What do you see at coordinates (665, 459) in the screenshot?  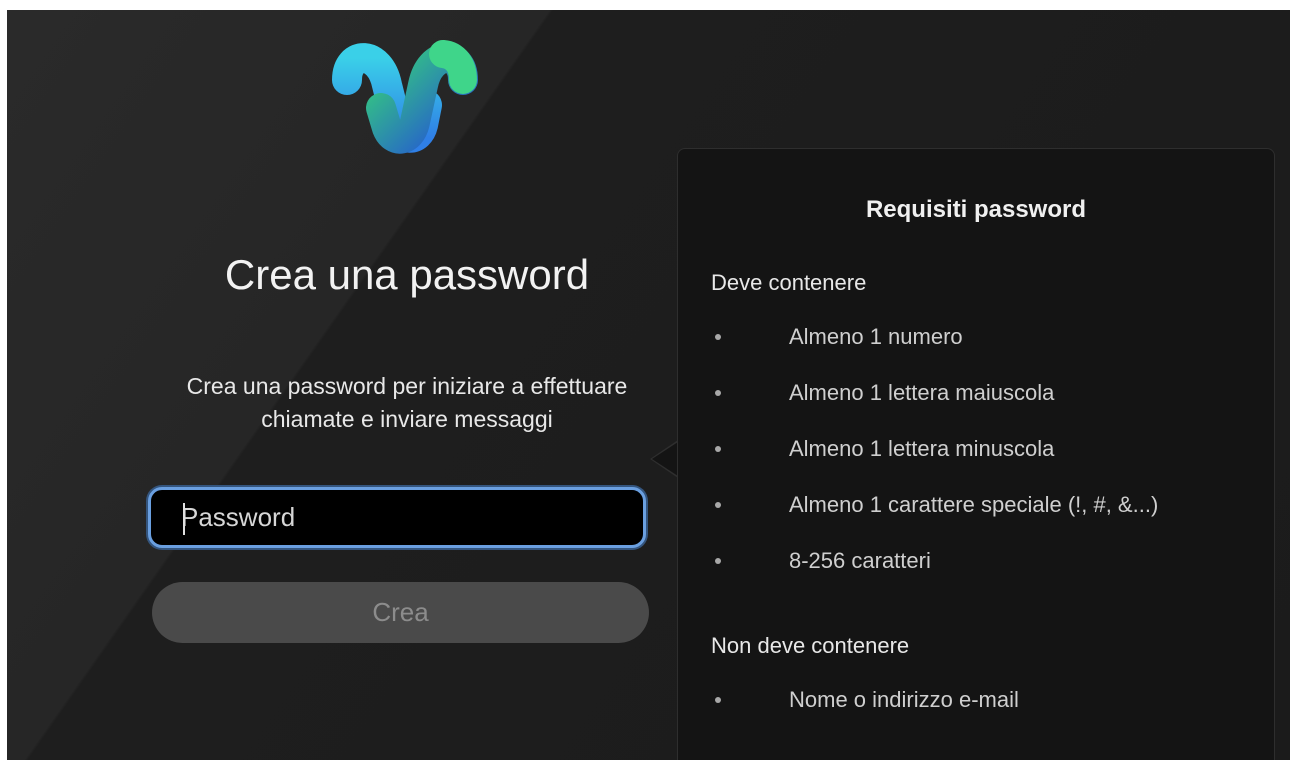 I see `popover-arrow` at bounding box center [665, 459].